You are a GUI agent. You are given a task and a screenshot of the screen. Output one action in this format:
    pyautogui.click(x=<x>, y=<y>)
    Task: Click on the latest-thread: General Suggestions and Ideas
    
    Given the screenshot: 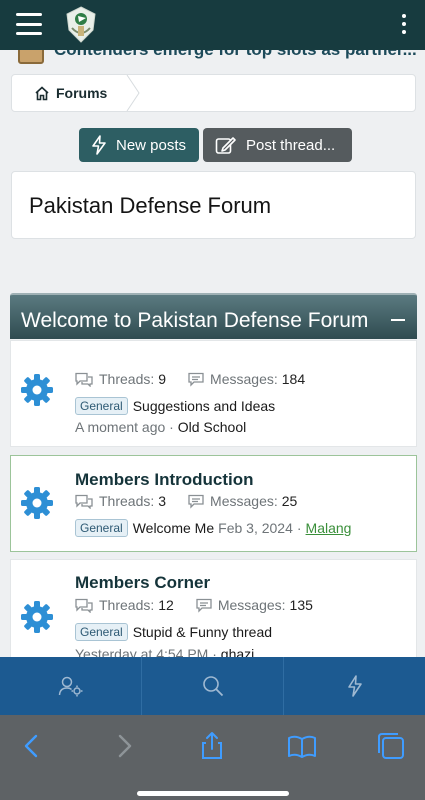 What is the action you would take?
    pyautogui.click(x=175, y=406)
    